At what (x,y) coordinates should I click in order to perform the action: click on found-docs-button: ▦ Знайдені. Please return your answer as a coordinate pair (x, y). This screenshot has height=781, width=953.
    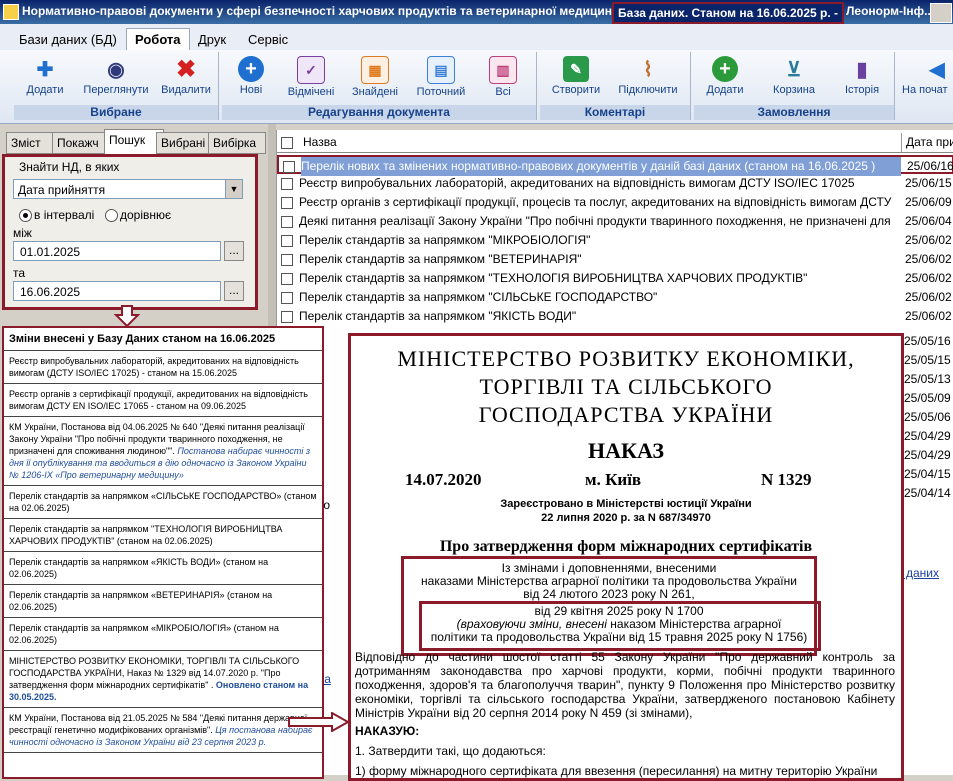
    Looking at the image, I should click on (375, 77).